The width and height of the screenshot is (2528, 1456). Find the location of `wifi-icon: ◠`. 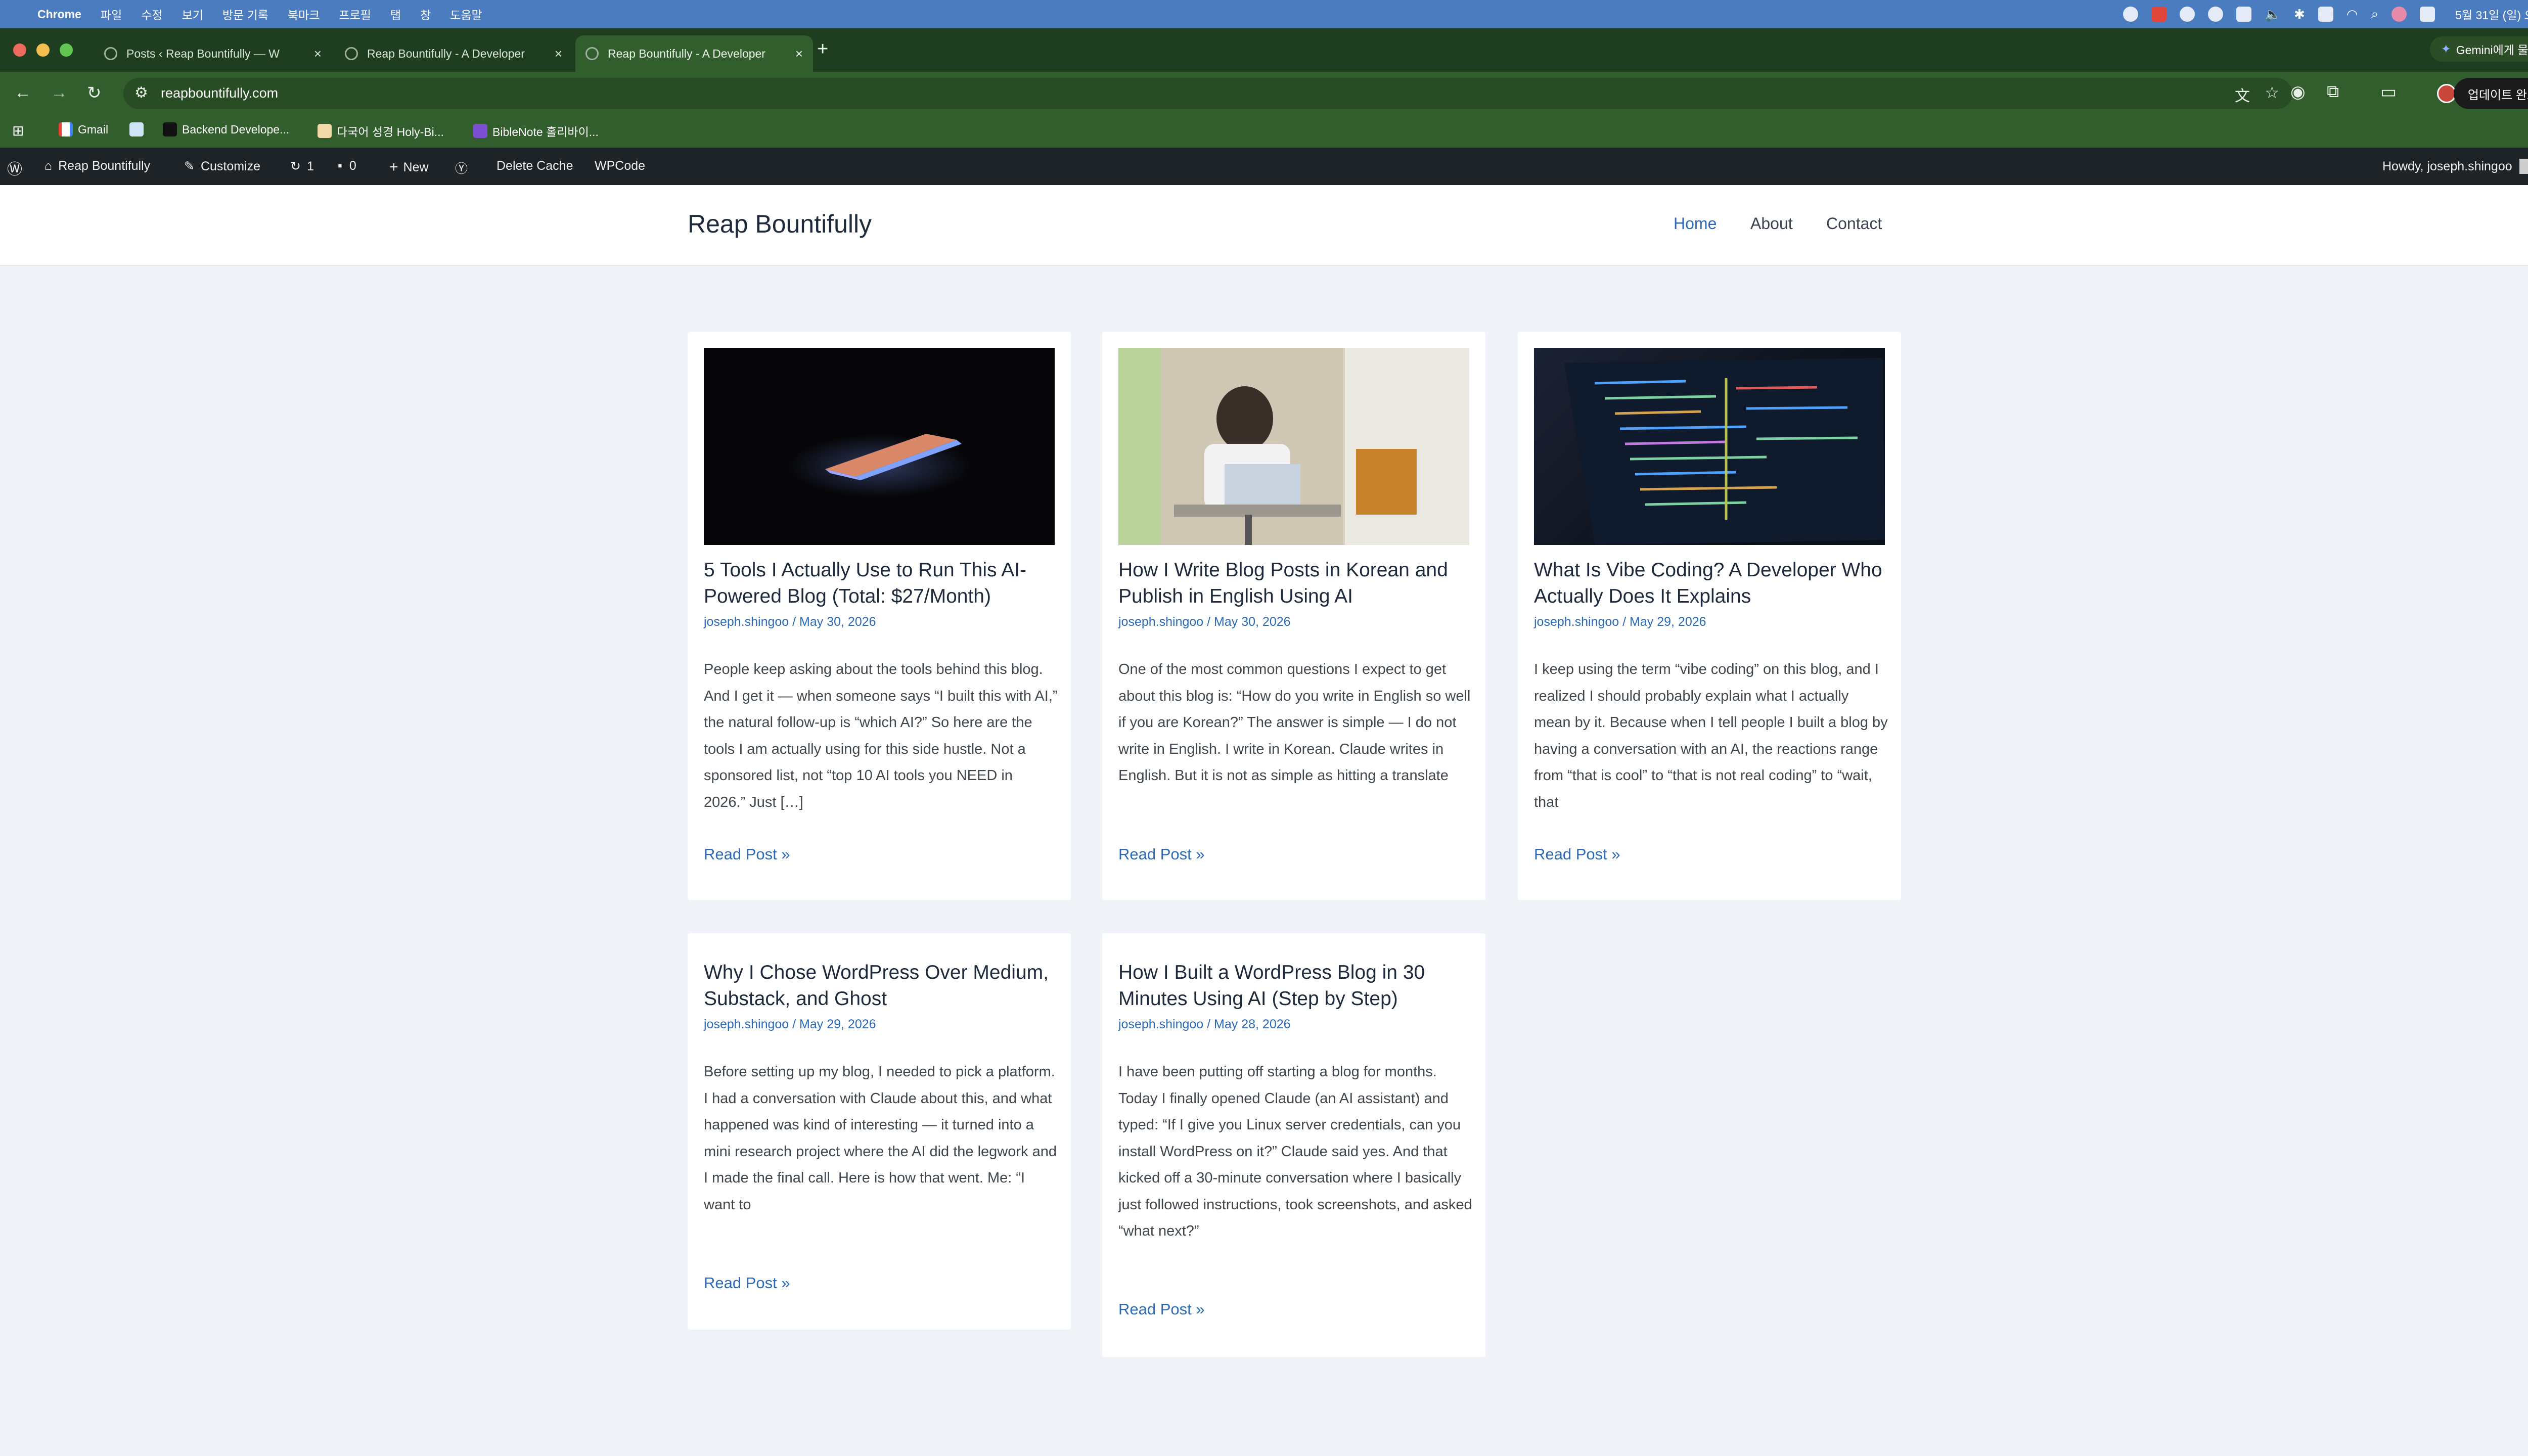

wifi-icon: ◠ is located at coordinates (2352, 14).